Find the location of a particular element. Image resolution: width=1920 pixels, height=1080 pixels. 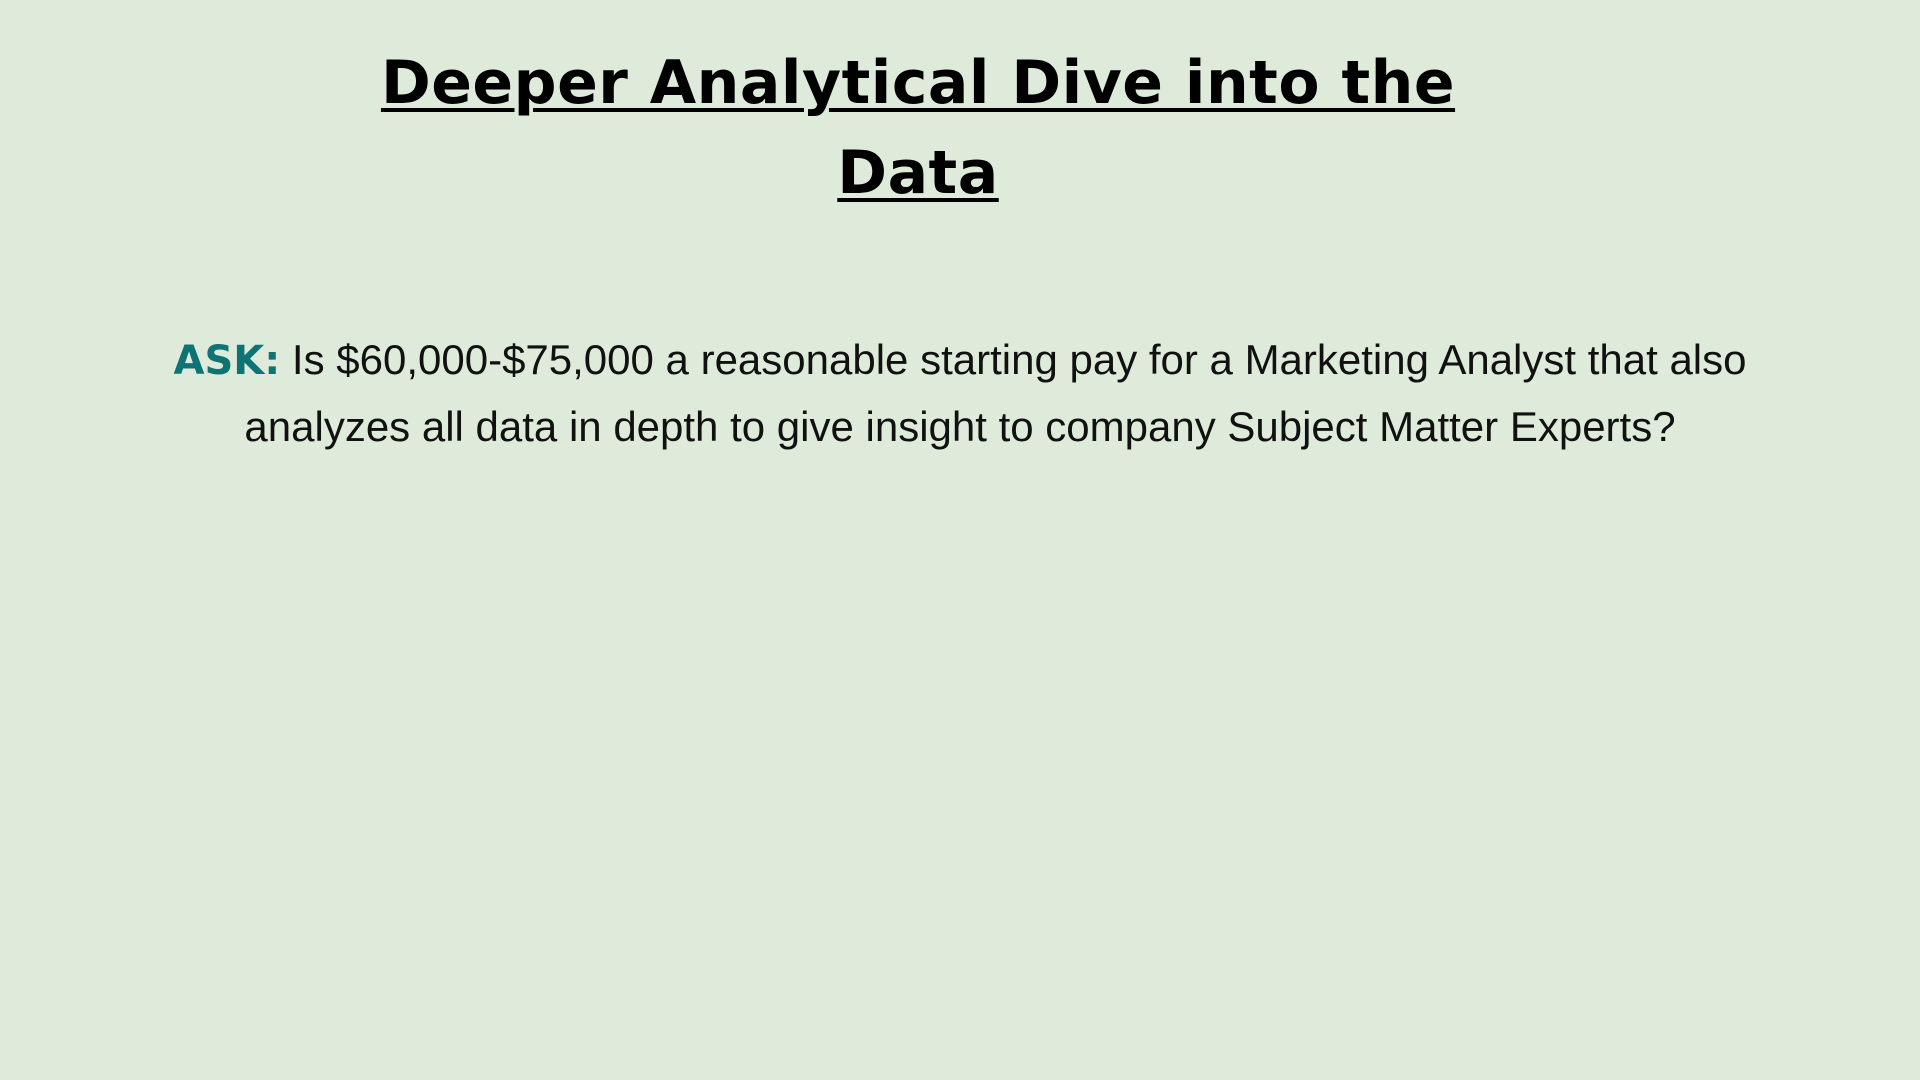

ask-label: ASK: is located at coordinates (227, 361).